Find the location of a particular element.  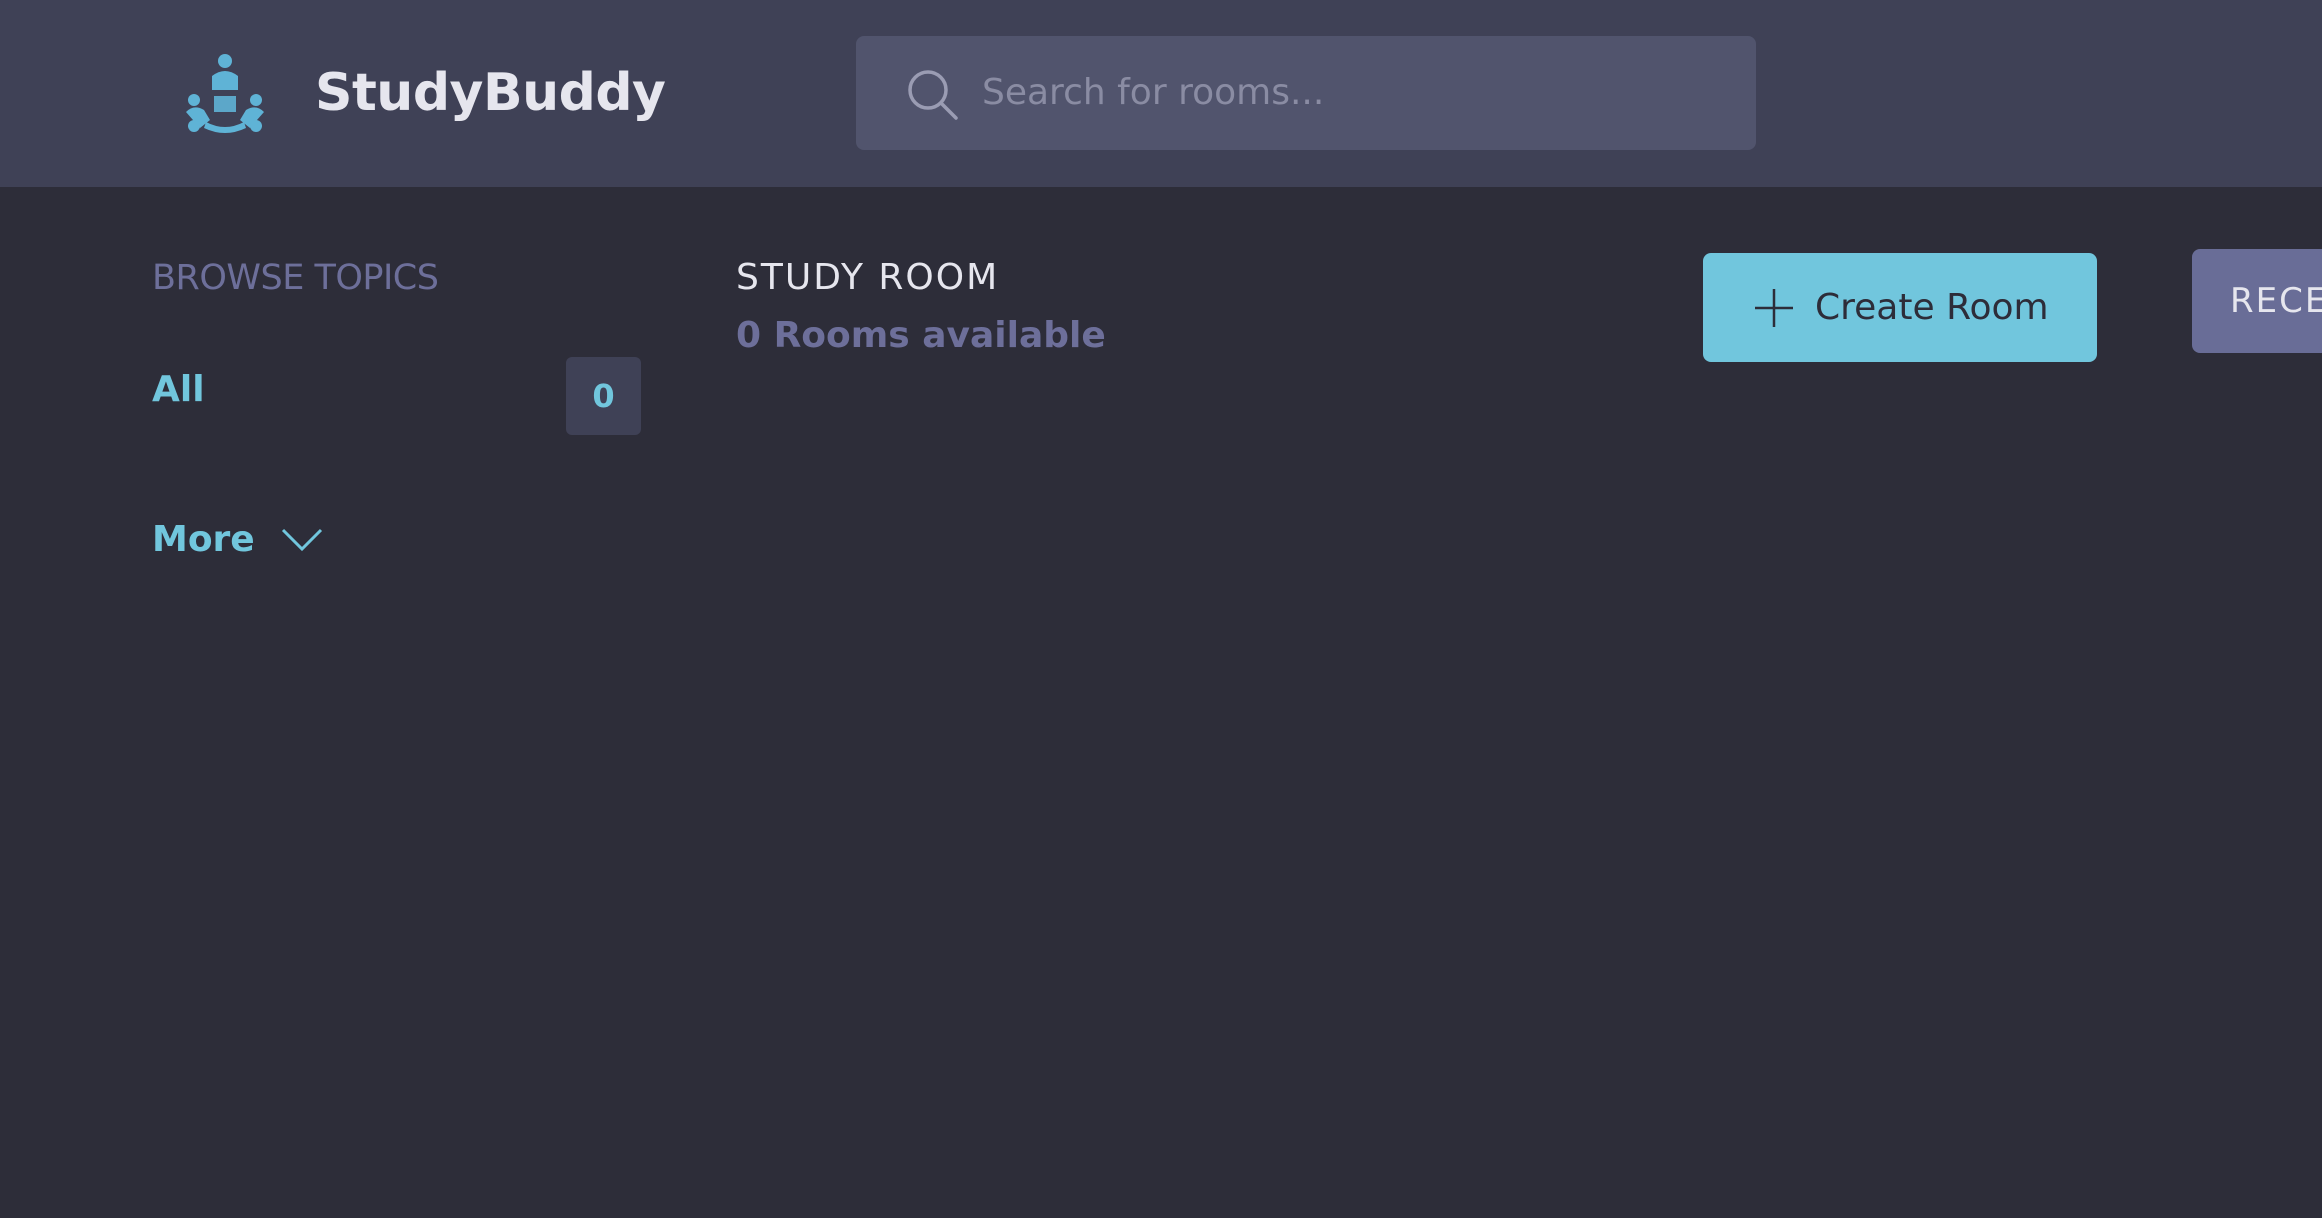

rooms-count: 0 Rooms available is located at coordinates (921, 335).